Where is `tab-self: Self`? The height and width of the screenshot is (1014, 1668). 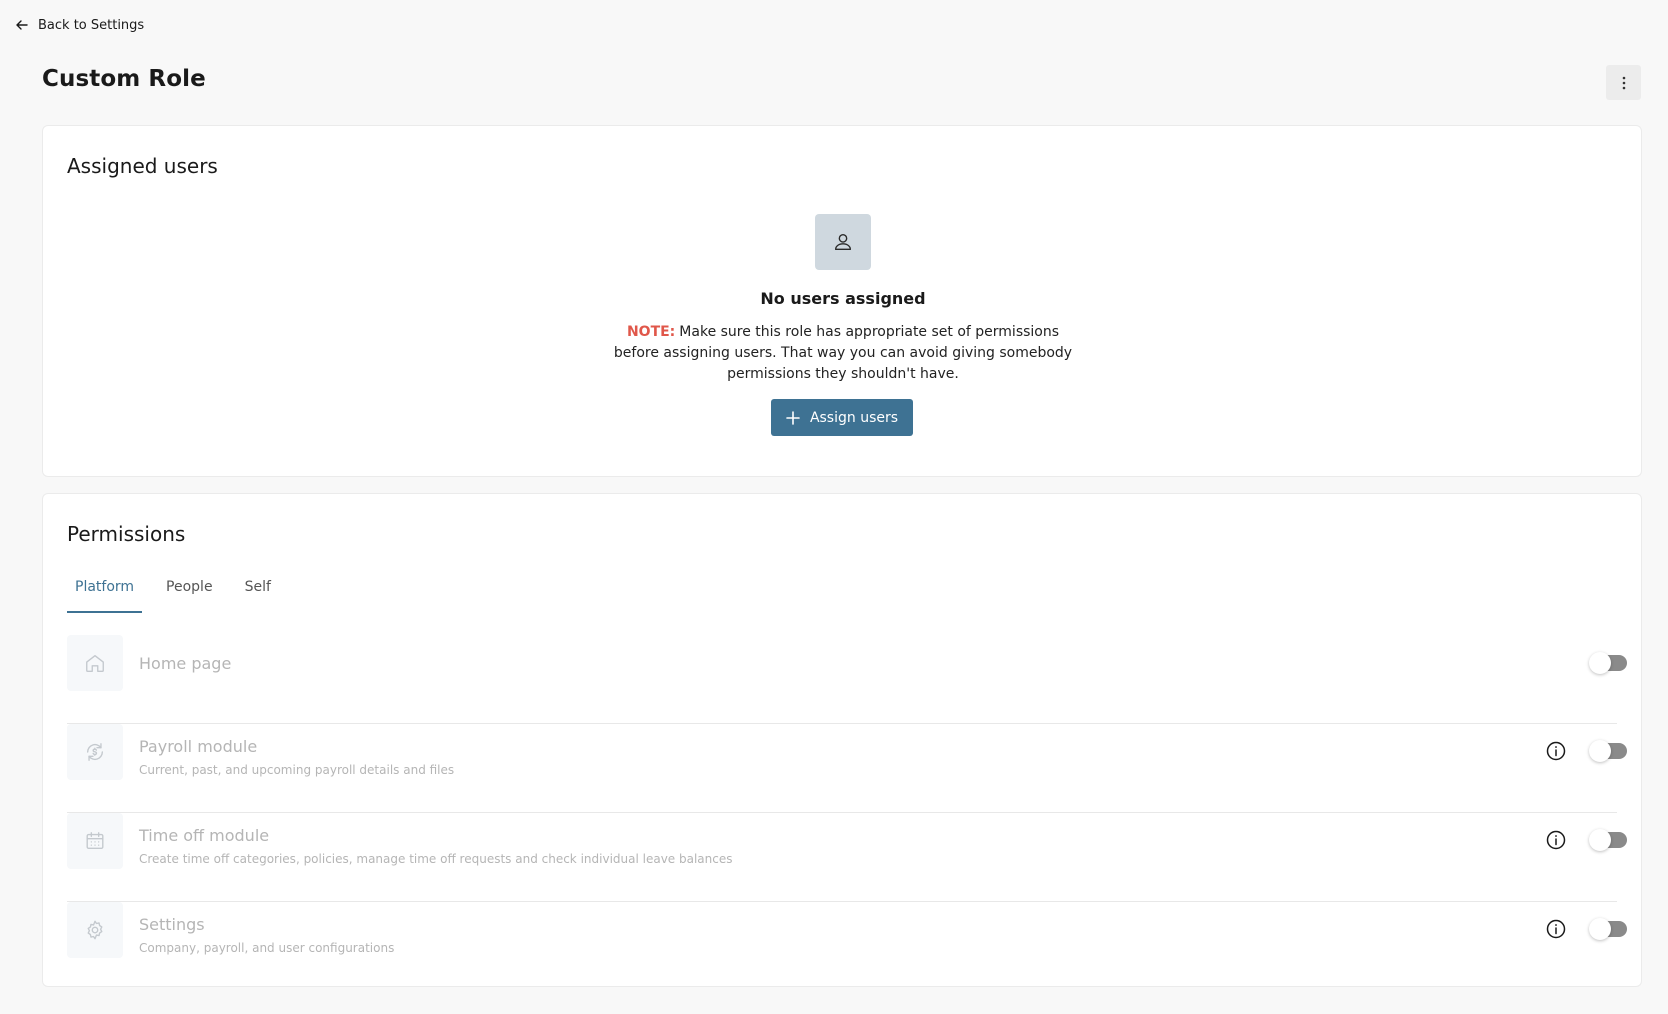 tab-self: Self is located at coordinates (258, 594).